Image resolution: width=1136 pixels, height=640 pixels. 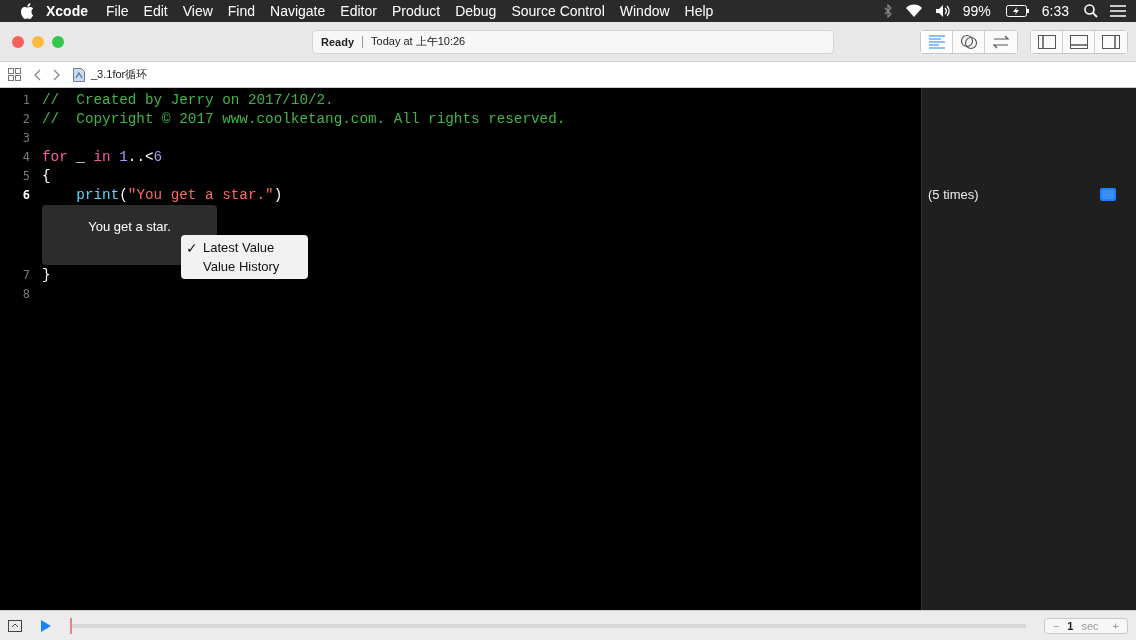 I want to click on menu-item: Window, so click(x=644, y=11).